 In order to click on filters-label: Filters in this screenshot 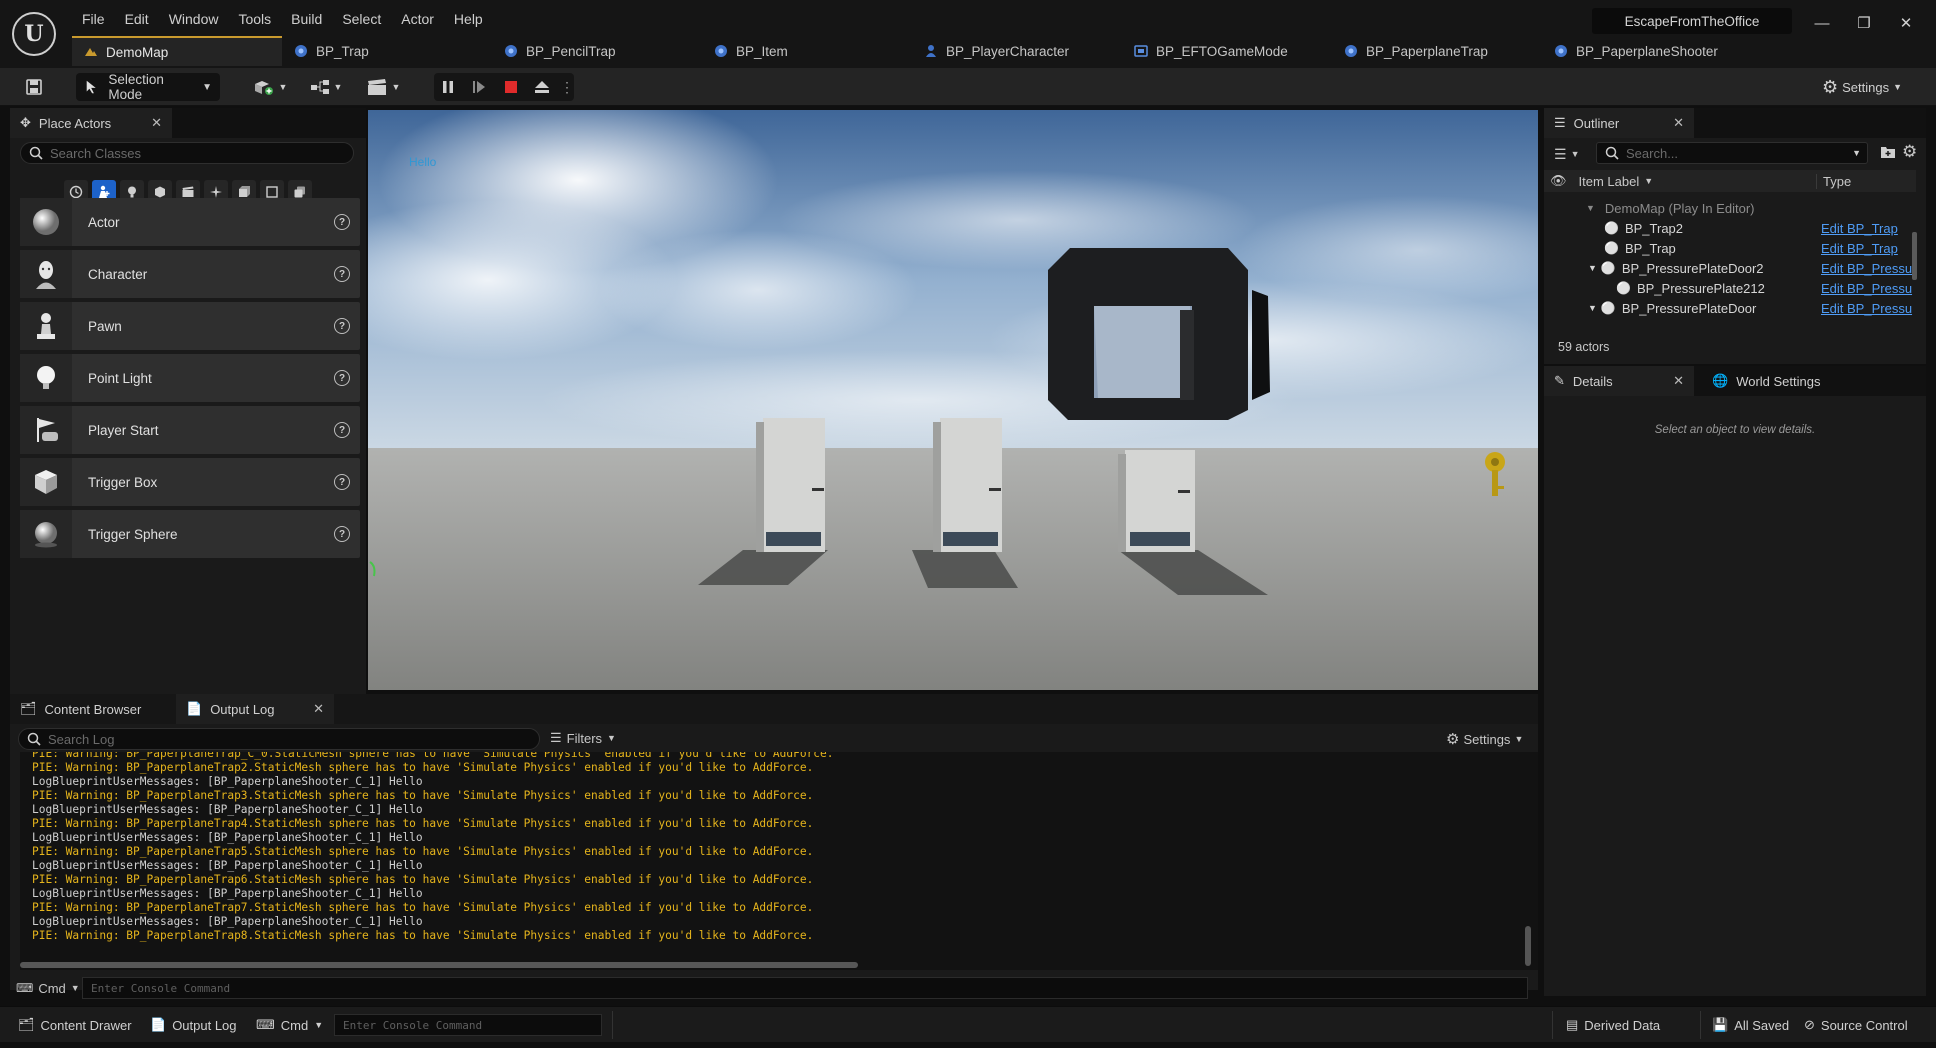, I will do `click(584, 738)`.